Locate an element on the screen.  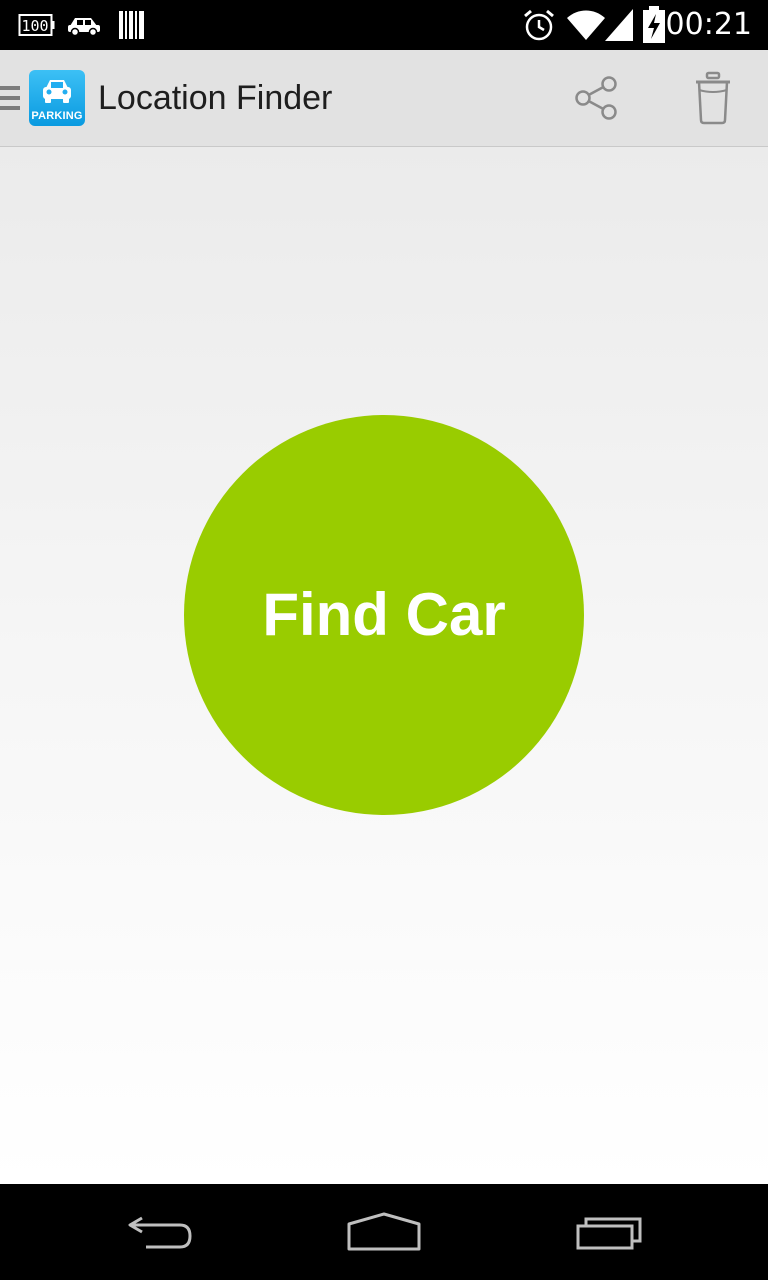
recents-icon is located at coordinates (609, 1233).